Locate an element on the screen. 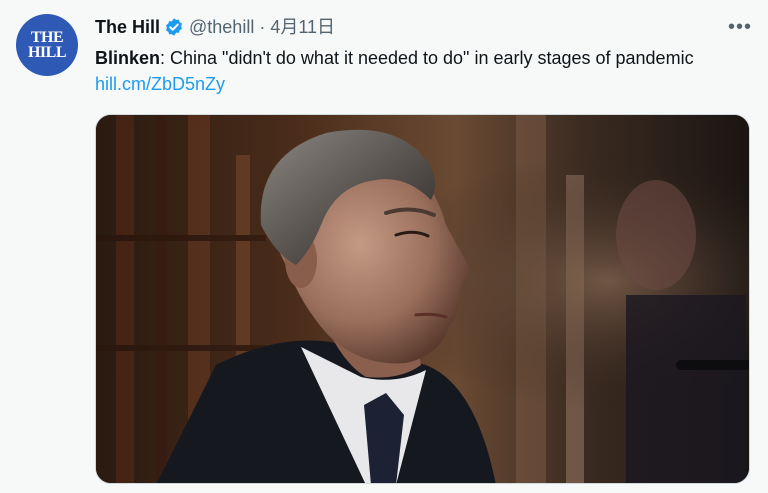  tweet-text-bold: Blinken is located at coordinates (128, 58).